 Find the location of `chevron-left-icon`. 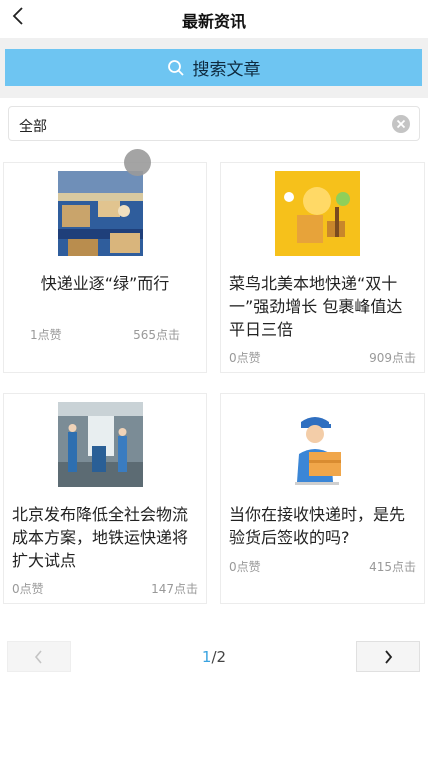

chevron-left-icon is located at coordinates (38, 656).